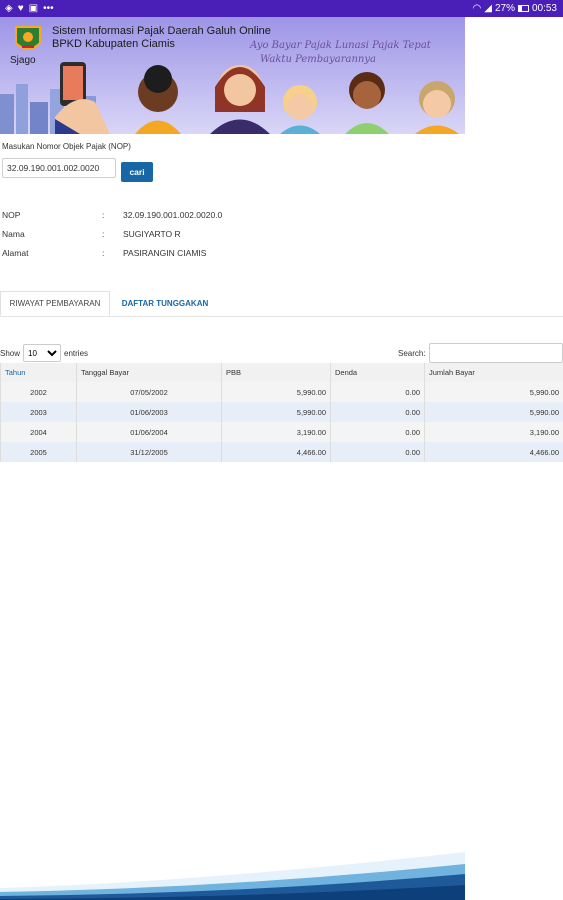  I want to click on cell-tahun: 2004, so click(38, 432).